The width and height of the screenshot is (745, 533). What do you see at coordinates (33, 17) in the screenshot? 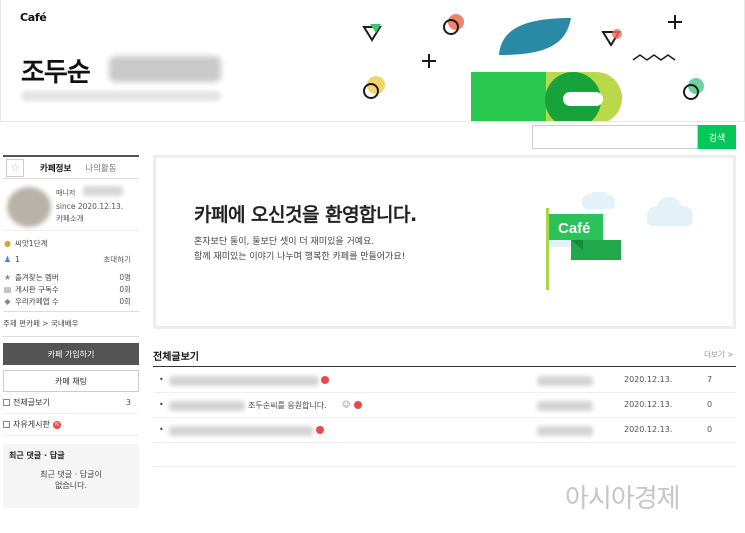
I see `cafe-logo: Café` at bounding box center [33, 17].